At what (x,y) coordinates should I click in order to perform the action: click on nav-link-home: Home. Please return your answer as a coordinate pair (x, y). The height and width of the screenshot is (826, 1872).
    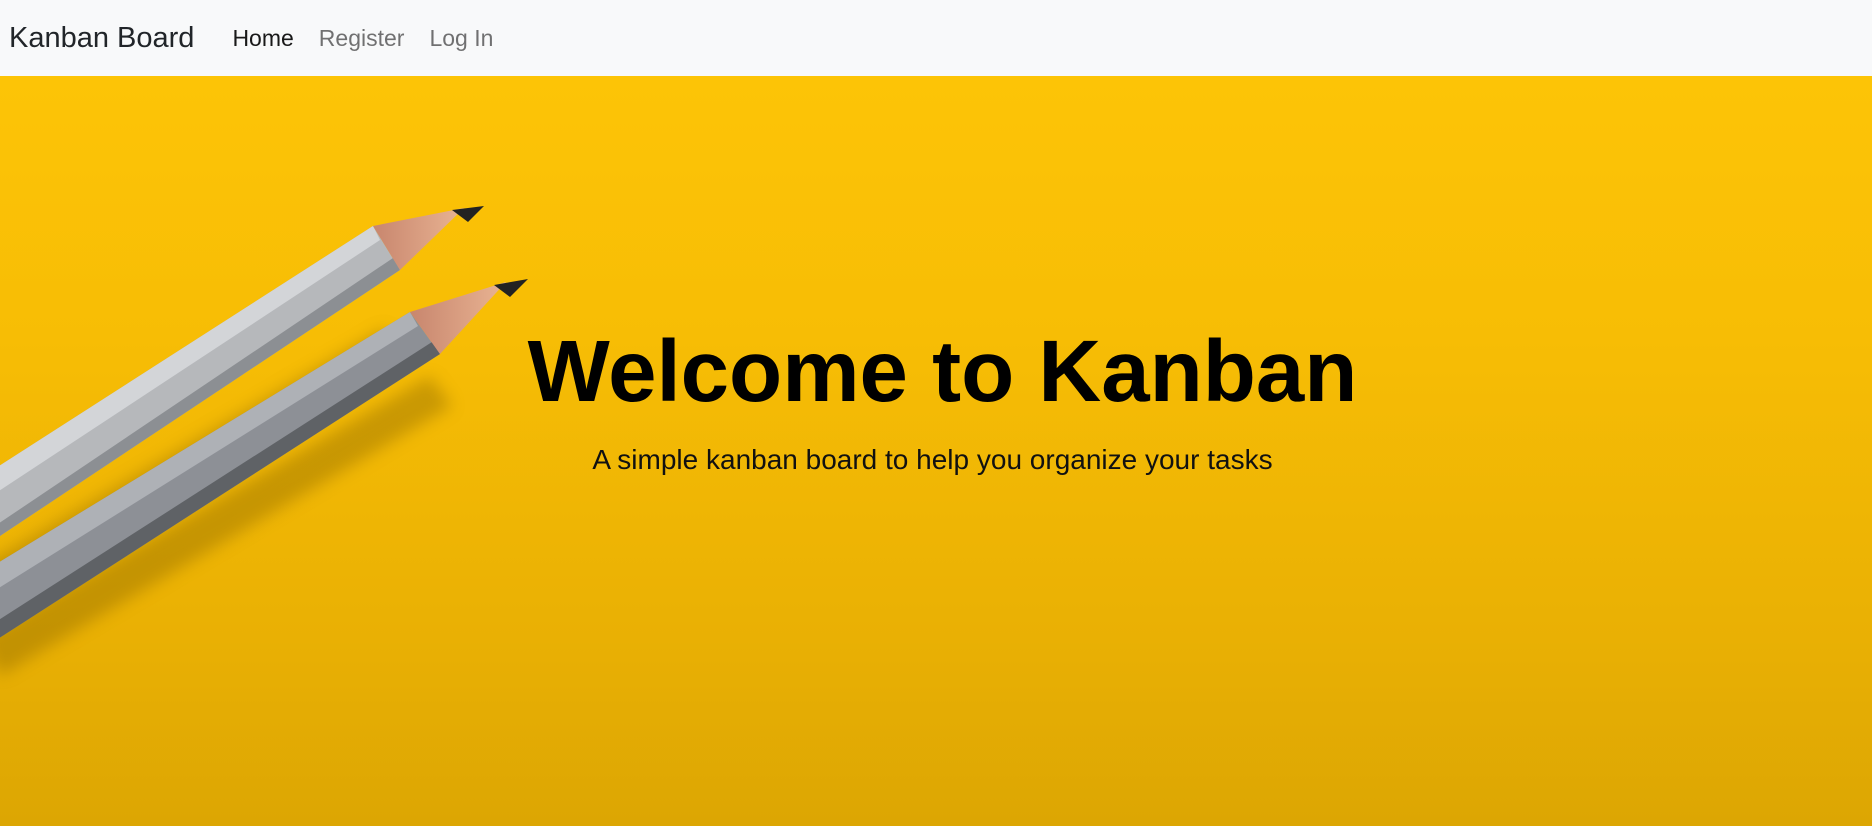
    Looking at the image, I should click on (262, 38).